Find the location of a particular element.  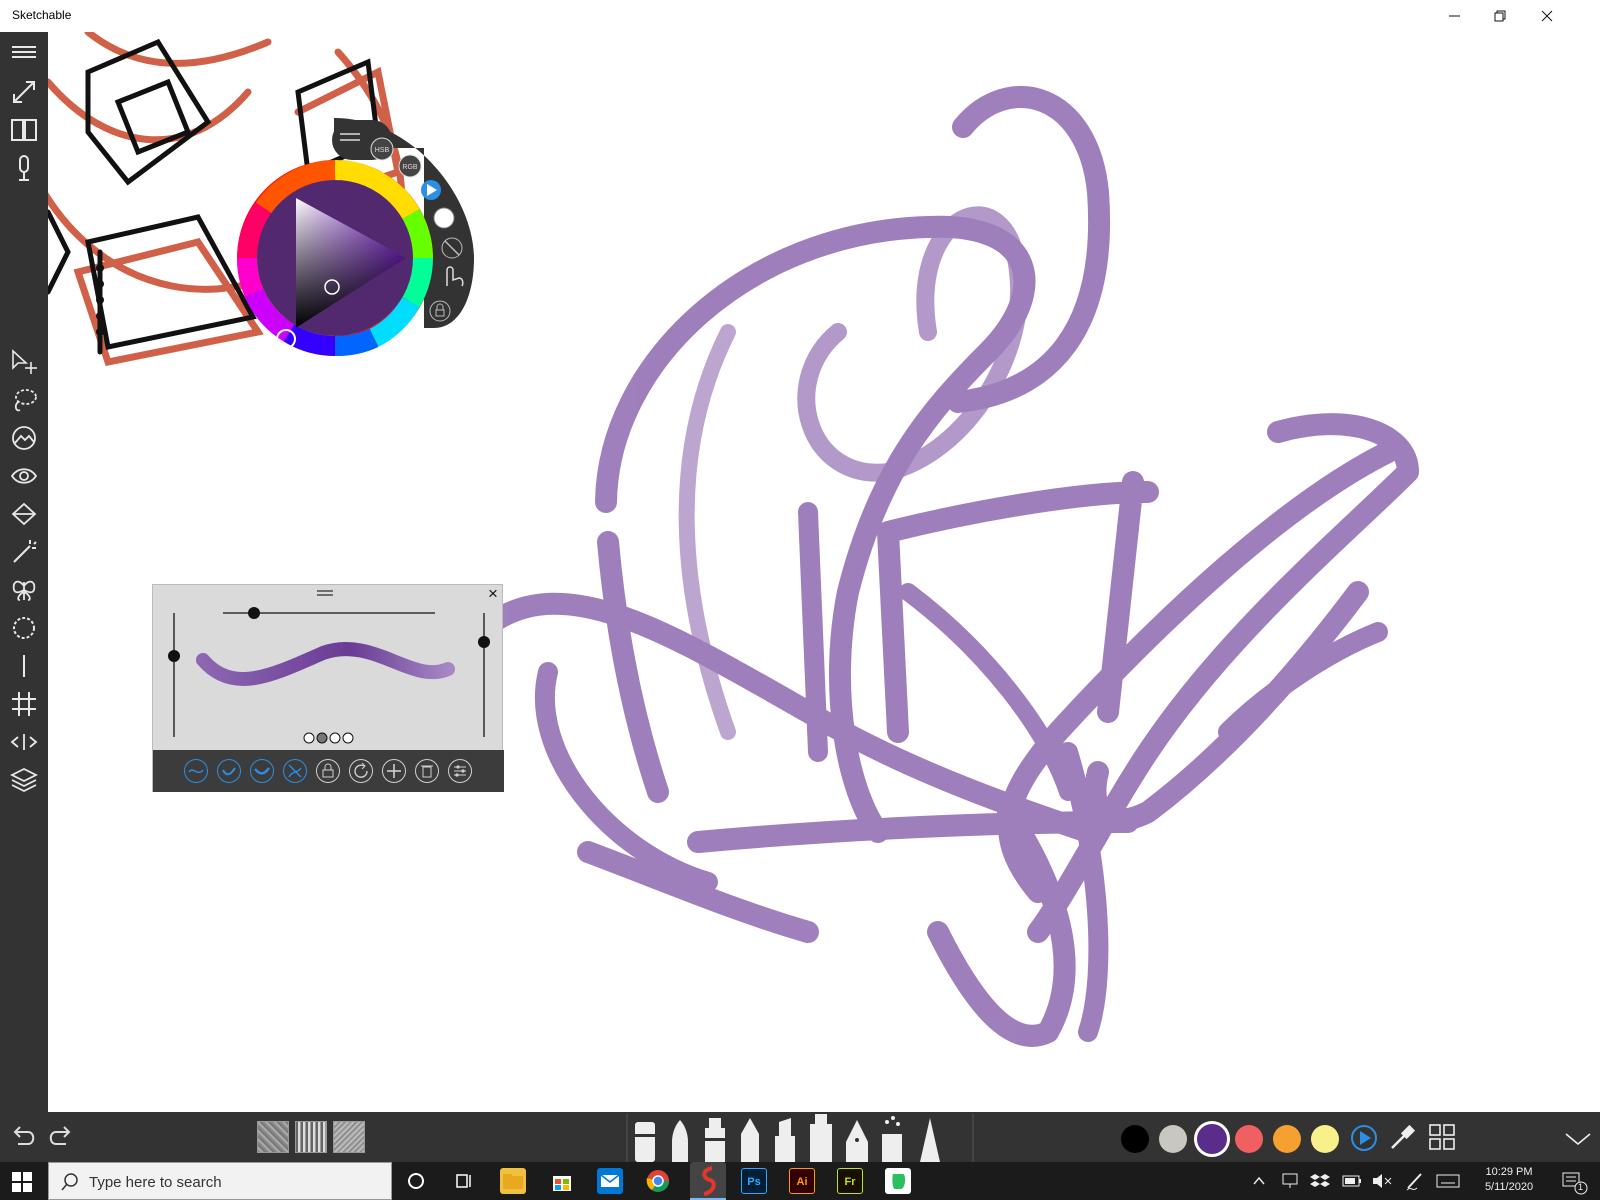

close-icon is located at coordinates (1547, 16).